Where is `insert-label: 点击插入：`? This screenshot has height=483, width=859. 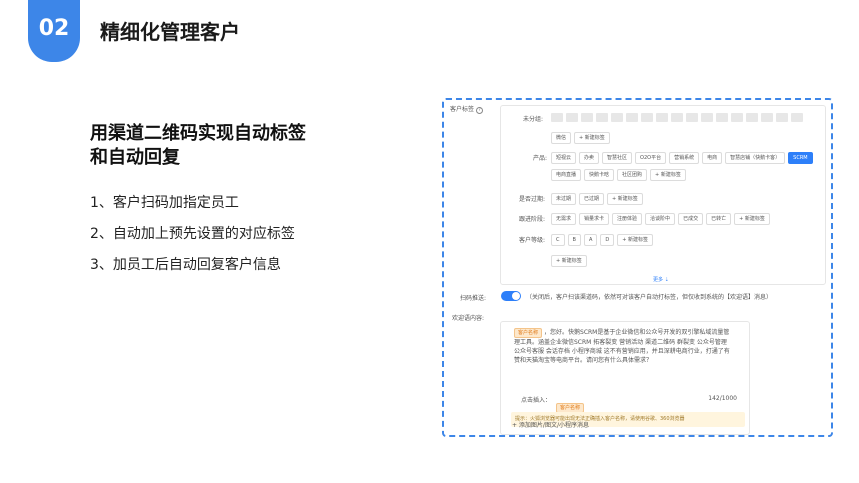
insert-label: 点击插入： is located at coordinates (536, 400).